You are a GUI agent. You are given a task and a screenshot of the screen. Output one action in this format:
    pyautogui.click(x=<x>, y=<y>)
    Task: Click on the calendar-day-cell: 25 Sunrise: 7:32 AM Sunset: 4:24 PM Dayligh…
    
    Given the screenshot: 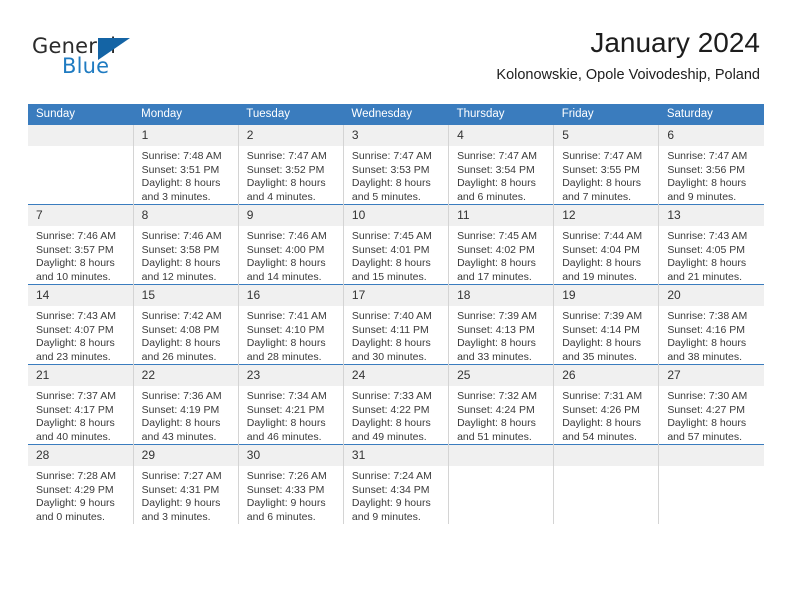 What is the action you would take?
    pyautogui.click(x=501, y=404)
    